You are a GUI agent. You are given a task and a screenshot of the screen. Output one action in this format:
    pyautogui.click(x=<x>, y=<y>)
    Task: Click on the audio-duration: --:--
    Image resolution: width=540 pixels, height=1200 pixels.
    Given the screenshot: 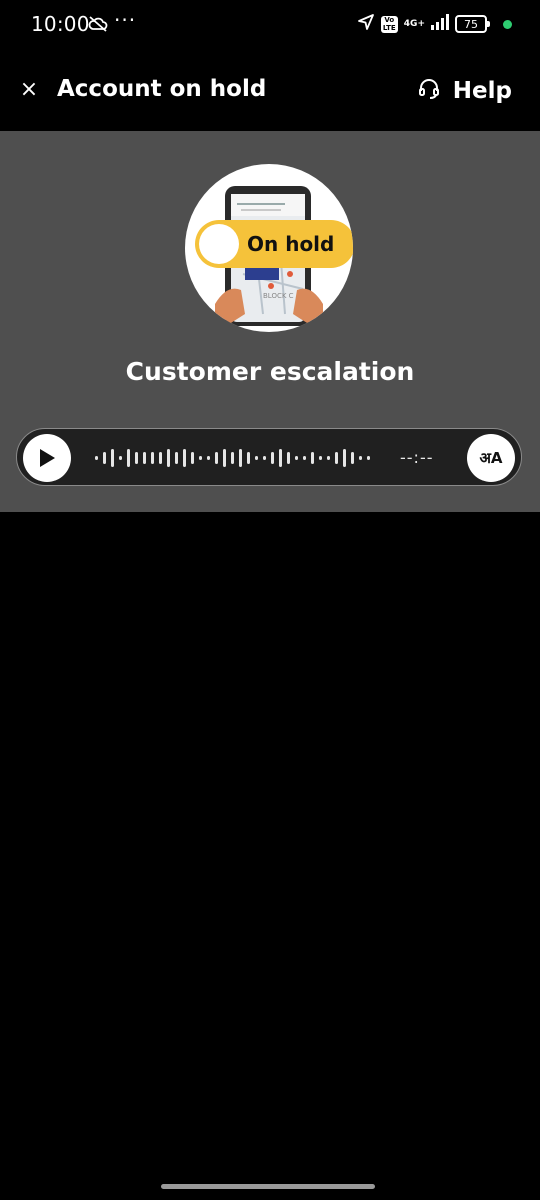 What is the action you would take?
    pyautogui.click(x=417, y=457)
    